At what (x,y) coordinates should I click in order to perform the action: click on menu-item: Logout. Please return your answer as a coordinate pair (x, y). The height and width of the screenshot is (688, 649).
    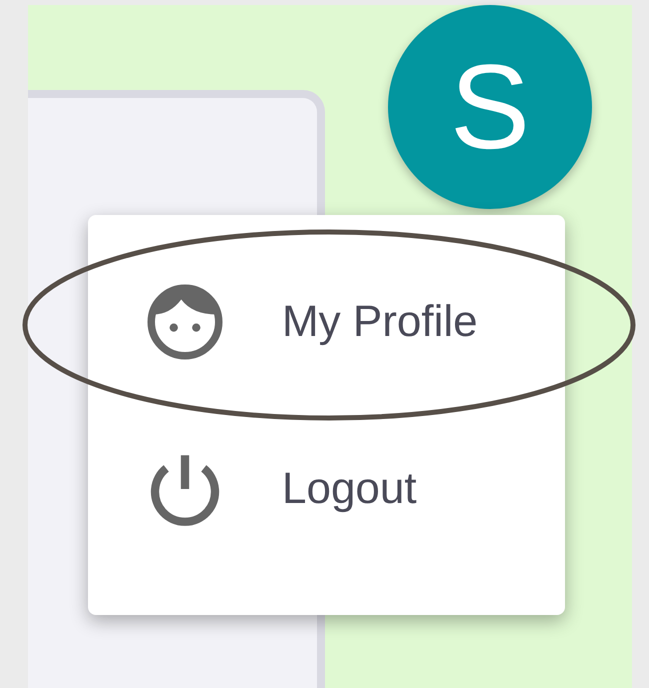
    Looking at the image, I should click on (326, 489).